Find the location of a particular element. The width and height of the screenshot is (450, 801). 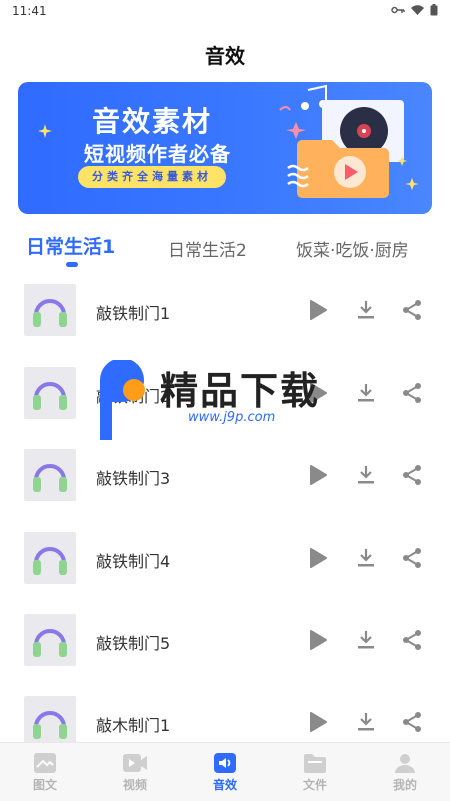

image-text-icon is located at coordinates (45, 762).